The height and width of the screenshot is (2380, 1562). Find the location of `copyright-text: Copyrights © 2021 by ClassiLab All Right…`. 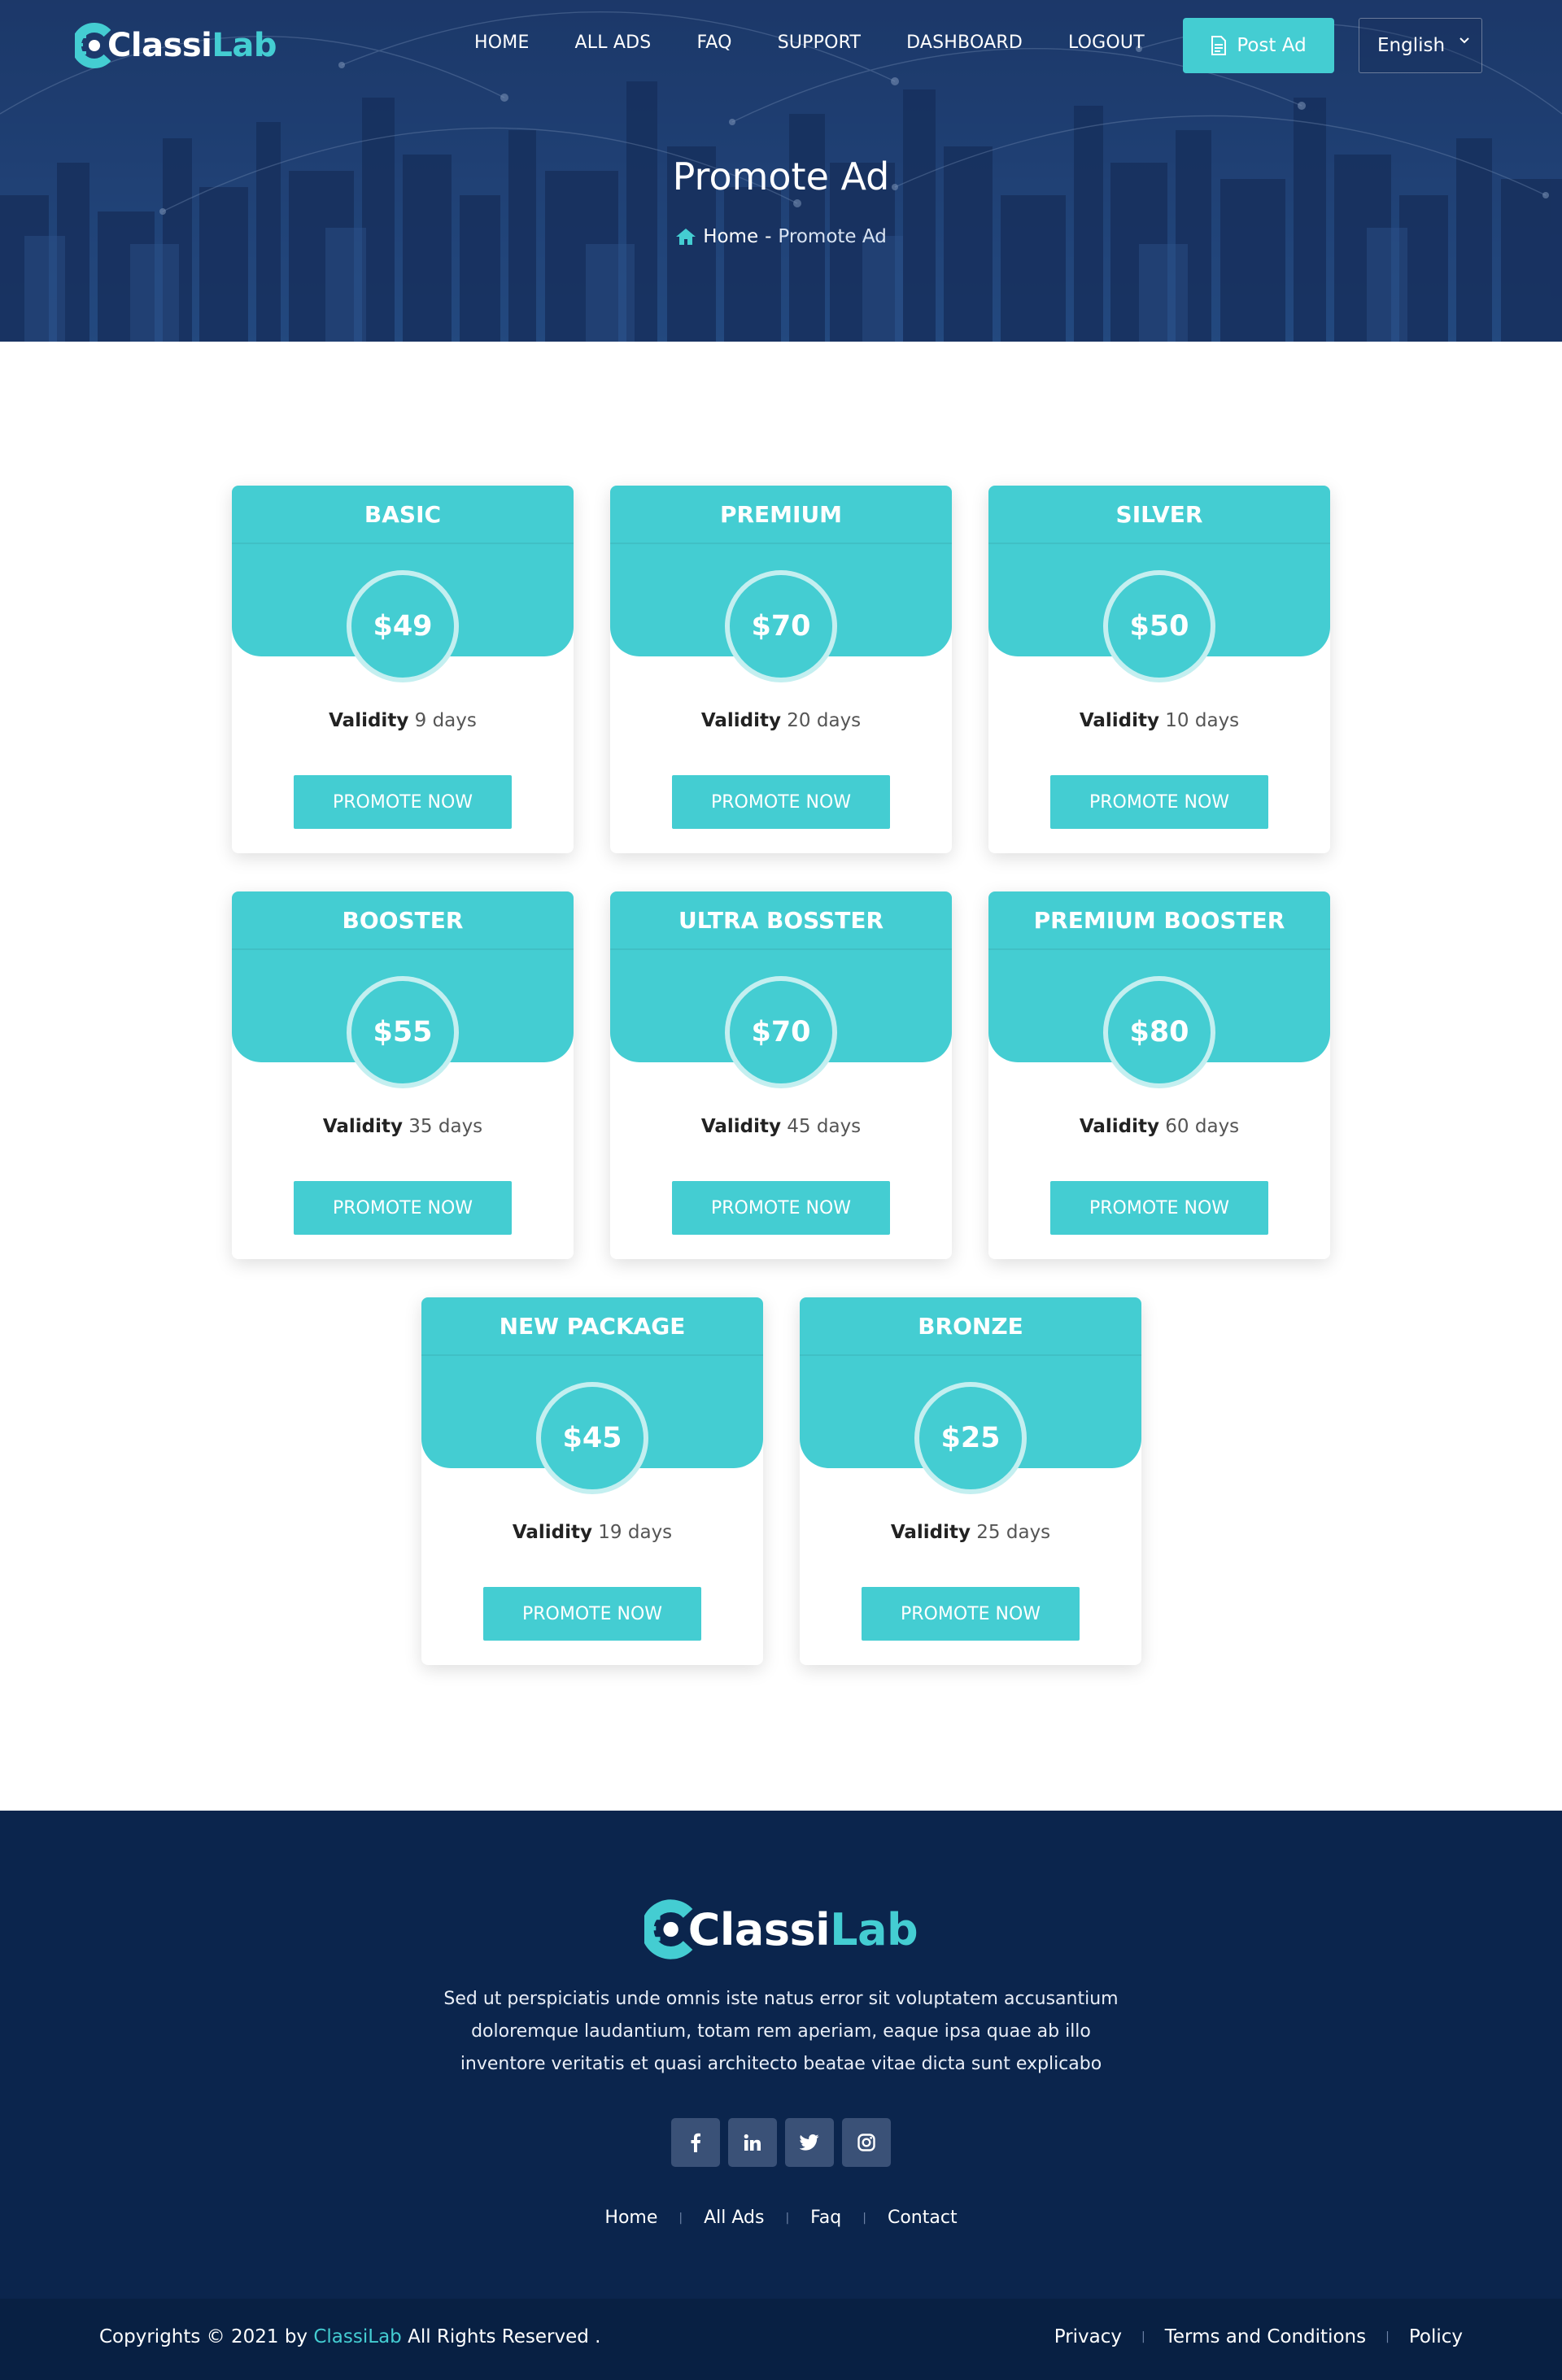

copyright-text: Copyrights © 2021 by ClassiLab All Right… is located at coordinates (349, 2337).